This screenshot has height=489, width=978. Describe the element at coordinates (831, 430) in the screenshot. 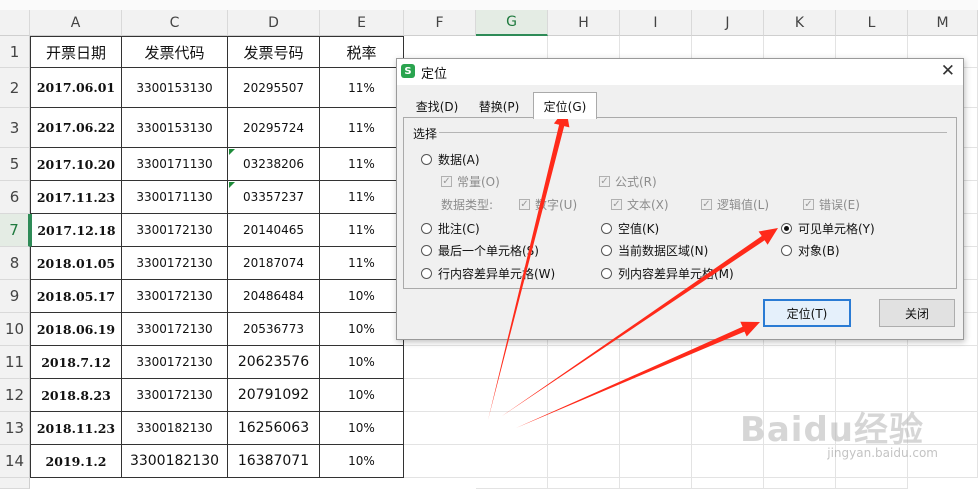

I see `baidu-watermark: Baidu经验` at that location.